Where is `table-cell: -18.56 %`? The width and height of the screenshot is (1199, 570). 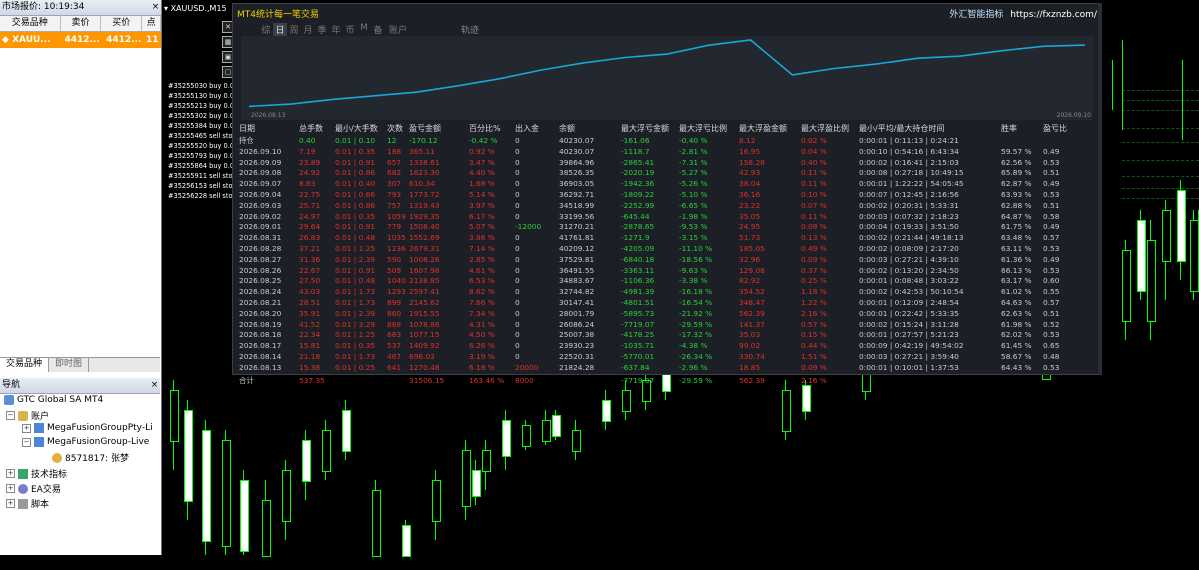
table-cell: -18.56 % is located at coordinates (696, 259).